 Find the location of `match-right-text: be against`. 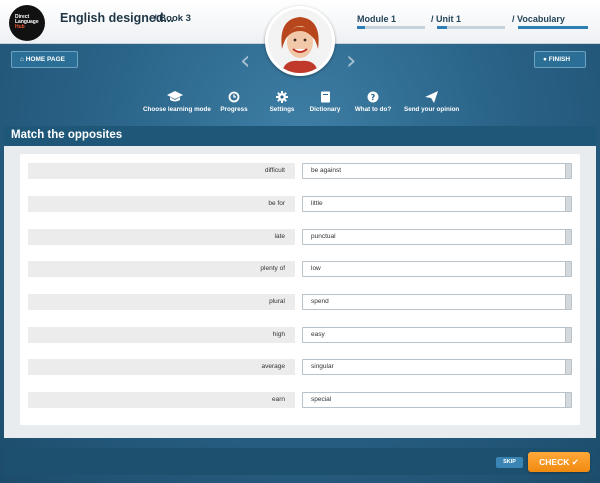

match-right-text: be against is located at coordinates (326, 170).